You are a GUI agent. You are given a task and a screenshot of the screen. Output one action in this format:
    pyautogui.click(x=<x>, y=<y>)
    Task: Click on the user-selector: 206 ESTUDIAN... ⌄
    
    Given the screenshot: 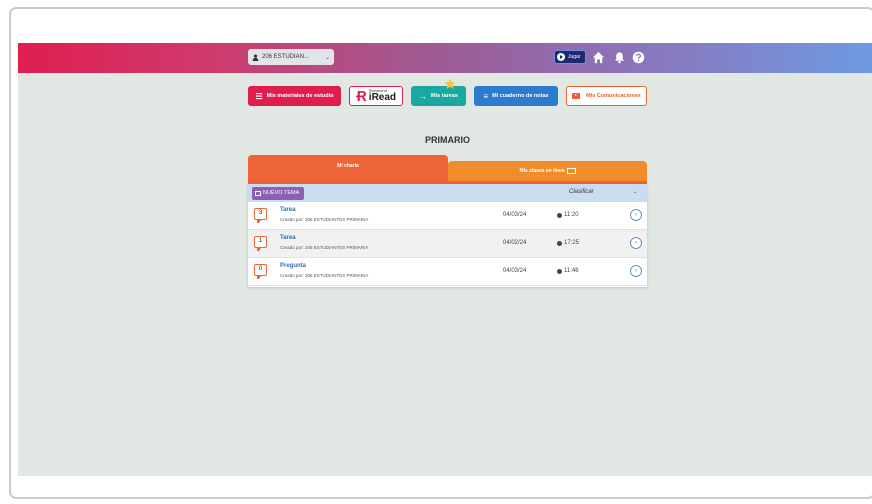 What is the action you would take?
    pyautogui.click(x=291, y=57)
    